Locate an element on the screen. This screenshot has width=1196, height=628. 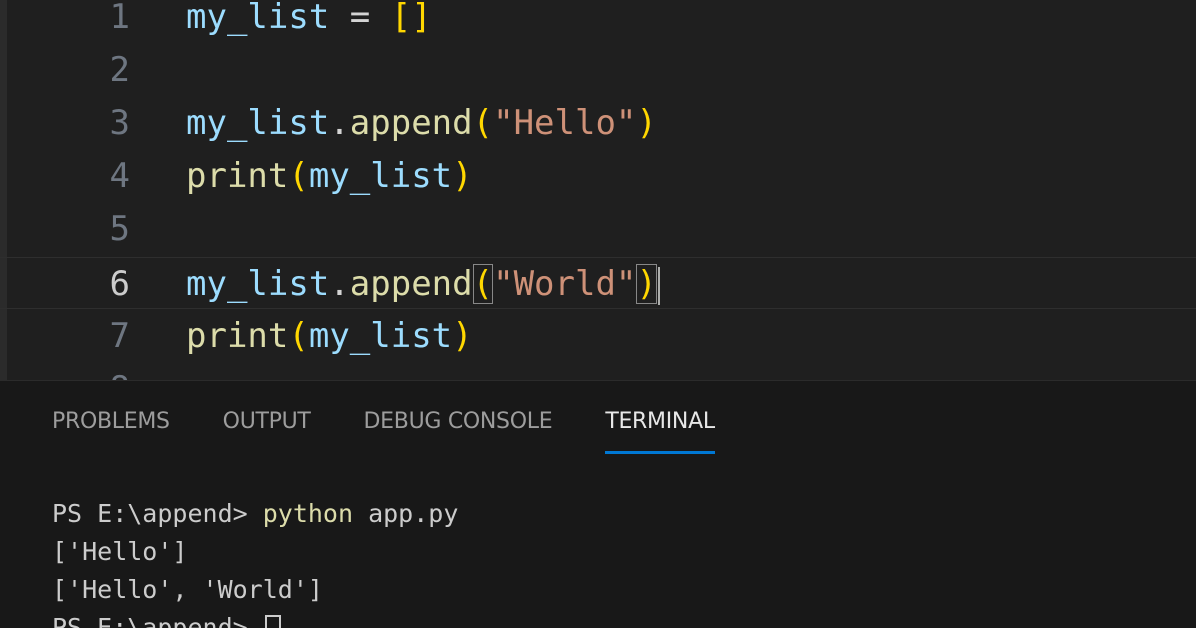
terminal-cursor is located at coordinates (272, 621).